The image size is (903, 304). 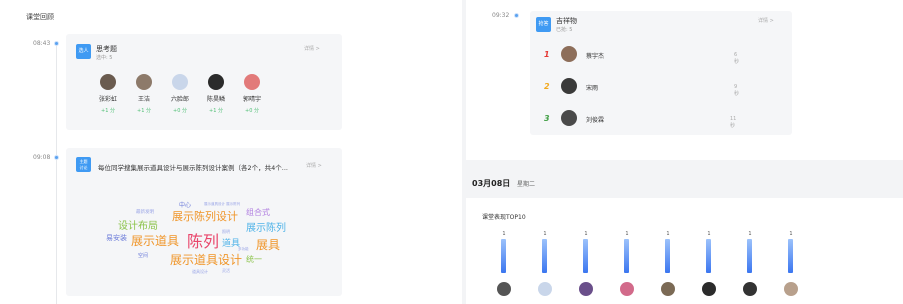 I want to click on rank-number: 1, so click(x=547, y=54).